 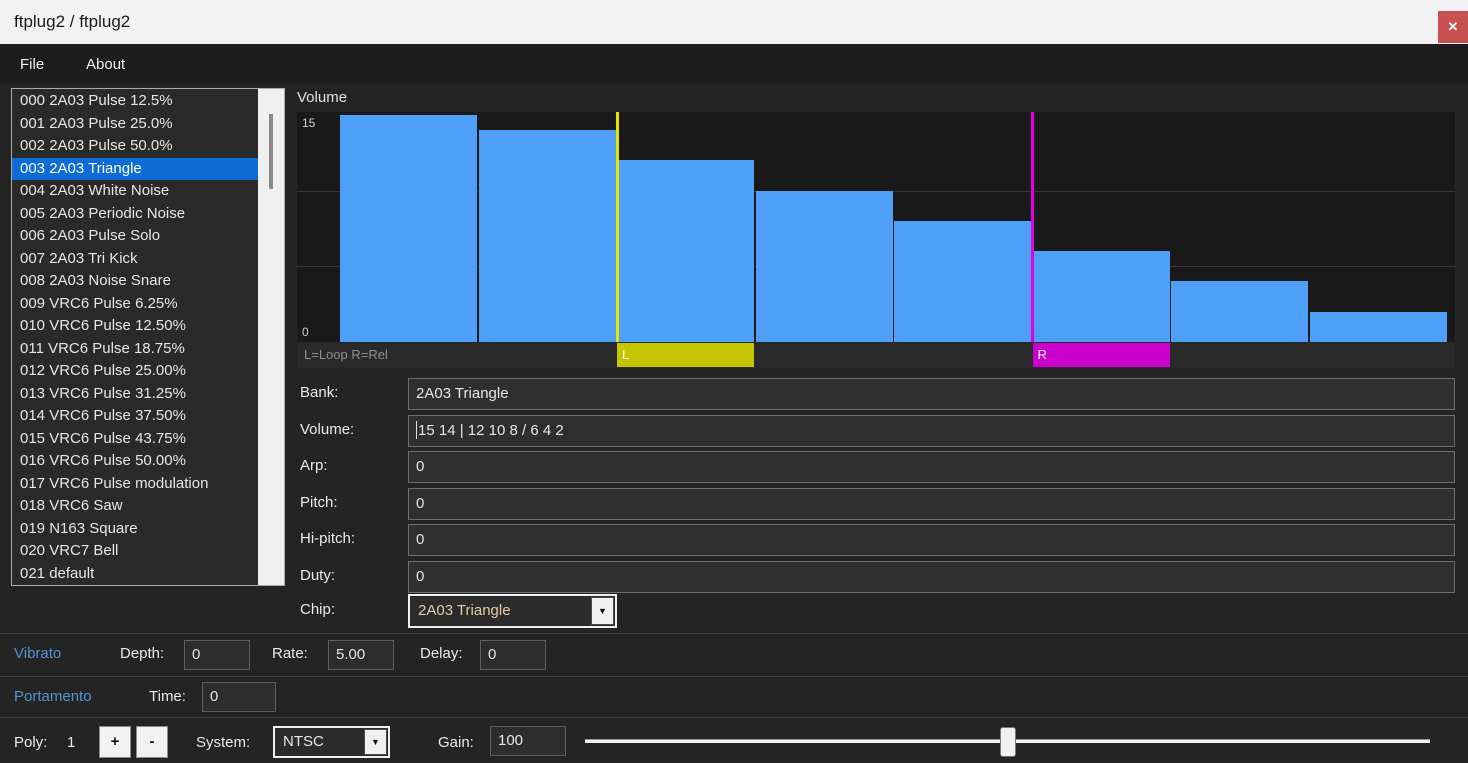 What do you see at coordinates (931, 394) in the screenshot?
I see `field-input: 2A03 Triangle` at bounding box center [931, 394].